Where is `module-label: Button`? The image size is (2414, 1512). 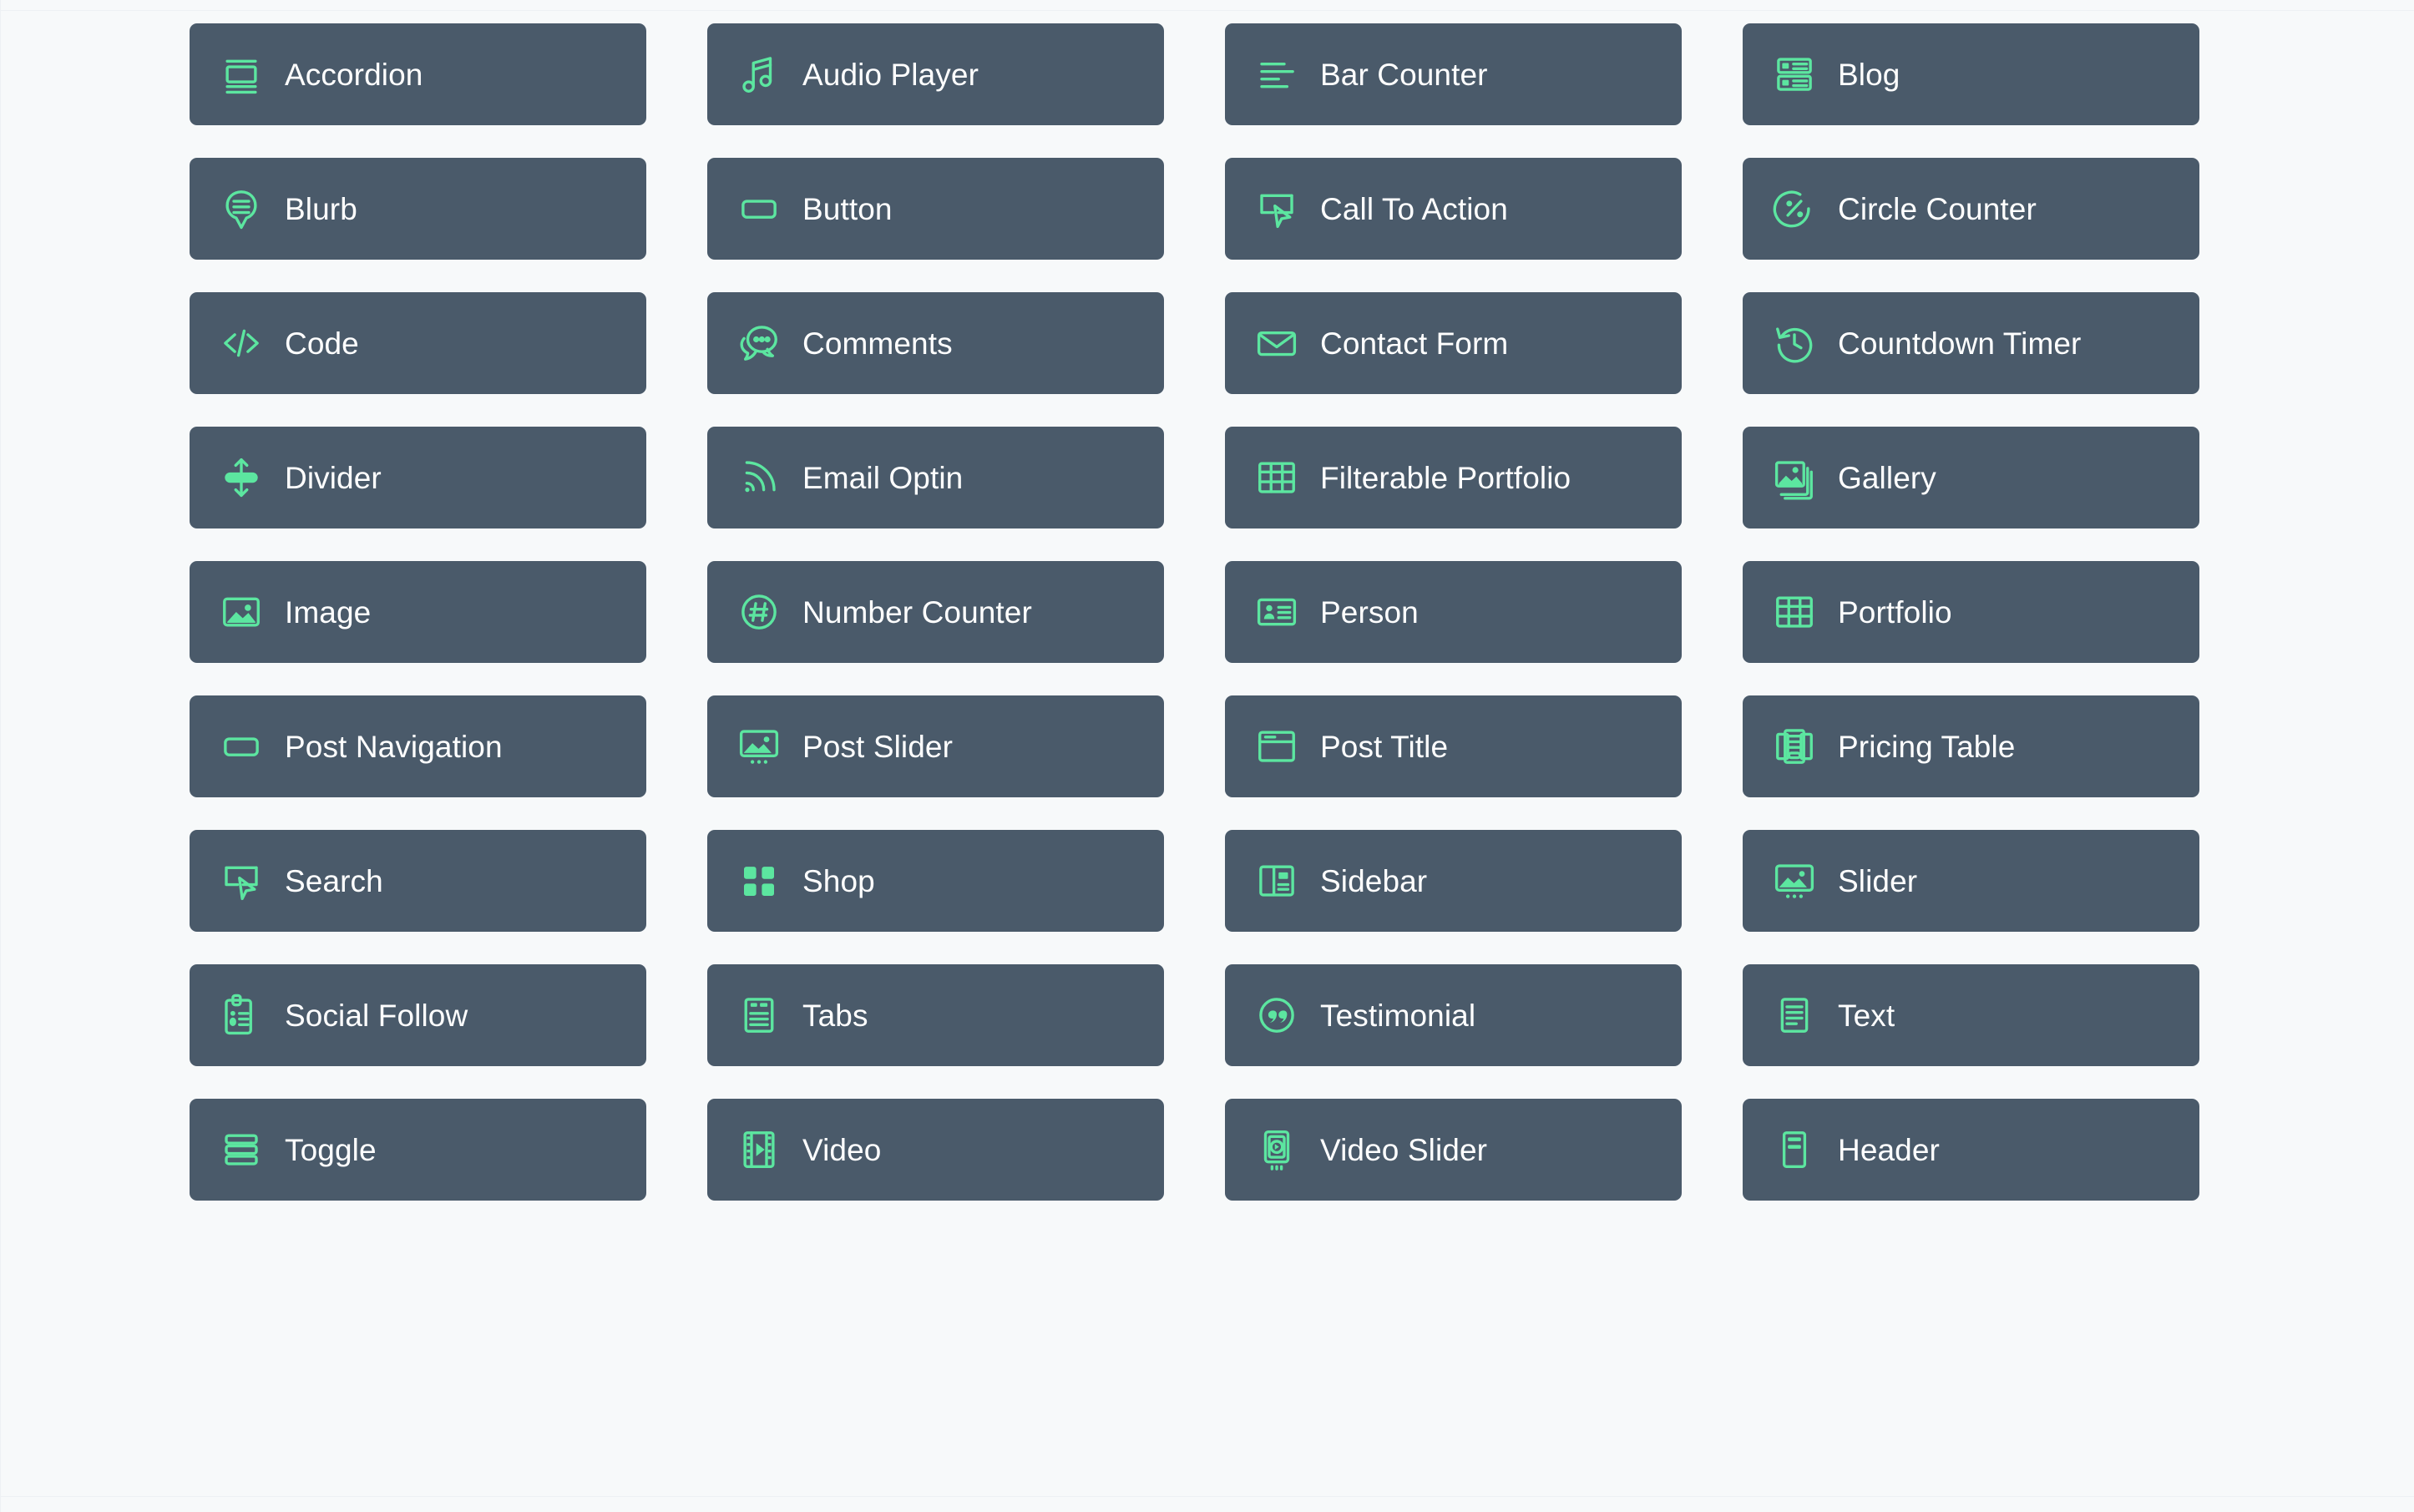
module-label: Button is located at coordinates (847, 209).